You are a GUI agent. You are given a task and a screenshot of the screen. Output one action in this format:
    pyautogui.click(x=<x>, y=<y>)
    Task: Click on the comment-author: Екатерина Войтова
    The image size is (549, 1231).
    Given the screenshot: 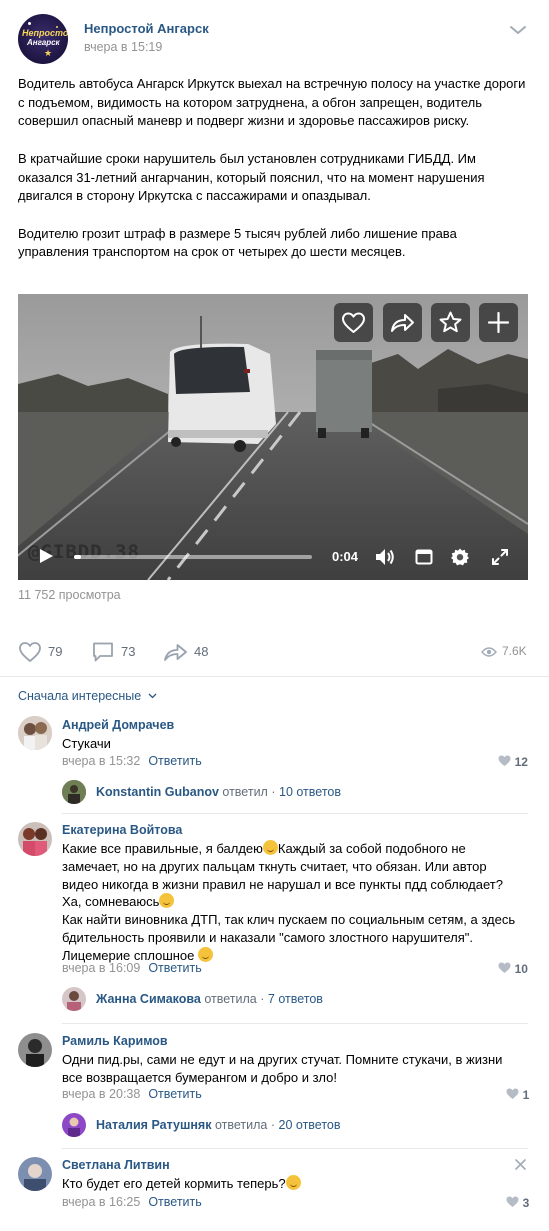 What is the action you would take?
    pyautogui.click(x=122, y=830)
    